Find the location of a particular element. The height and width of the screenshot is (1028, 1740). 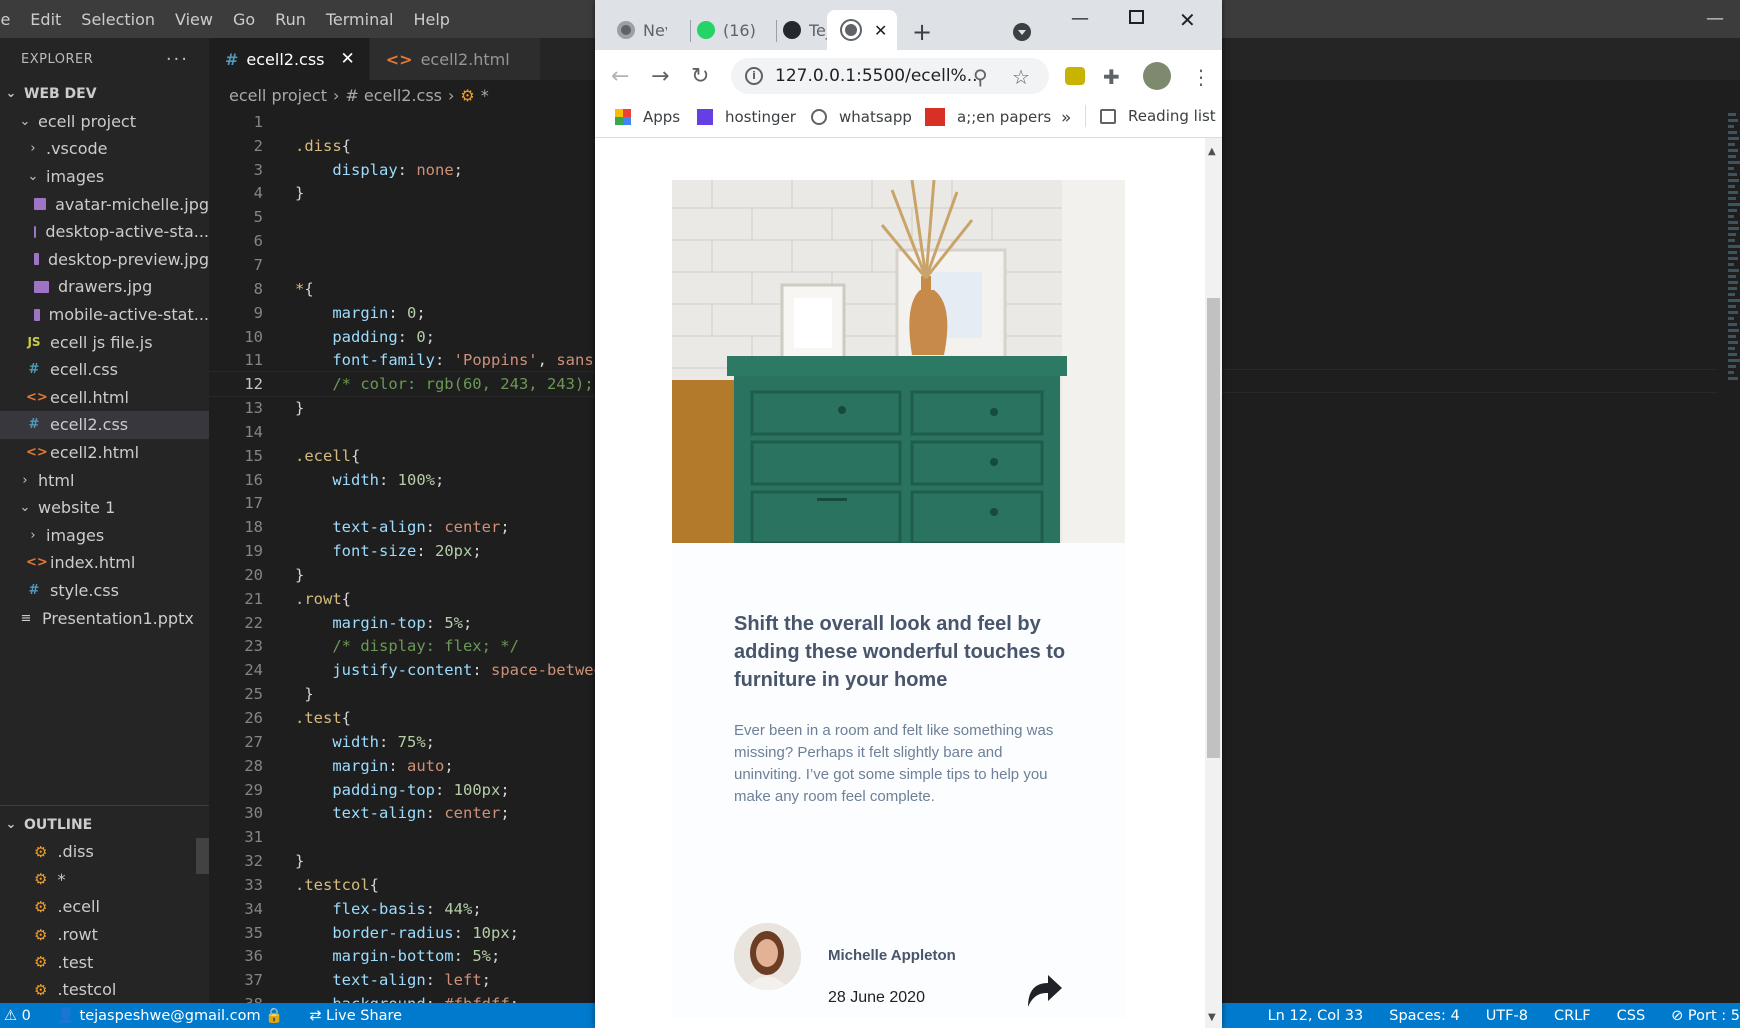

code-line: 4} is located at coordinates (402, 194).